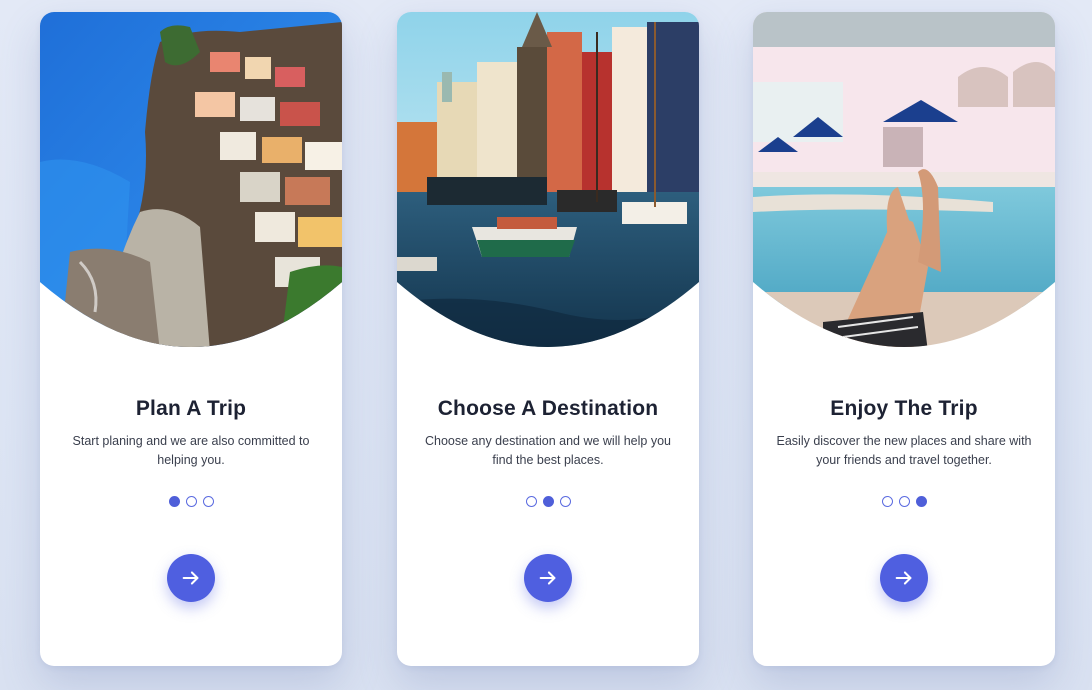  What do you see at coordinates (548, 182) in the screenshot?
I see `canal-boats-city-photo` at bounding box center [548, 182].